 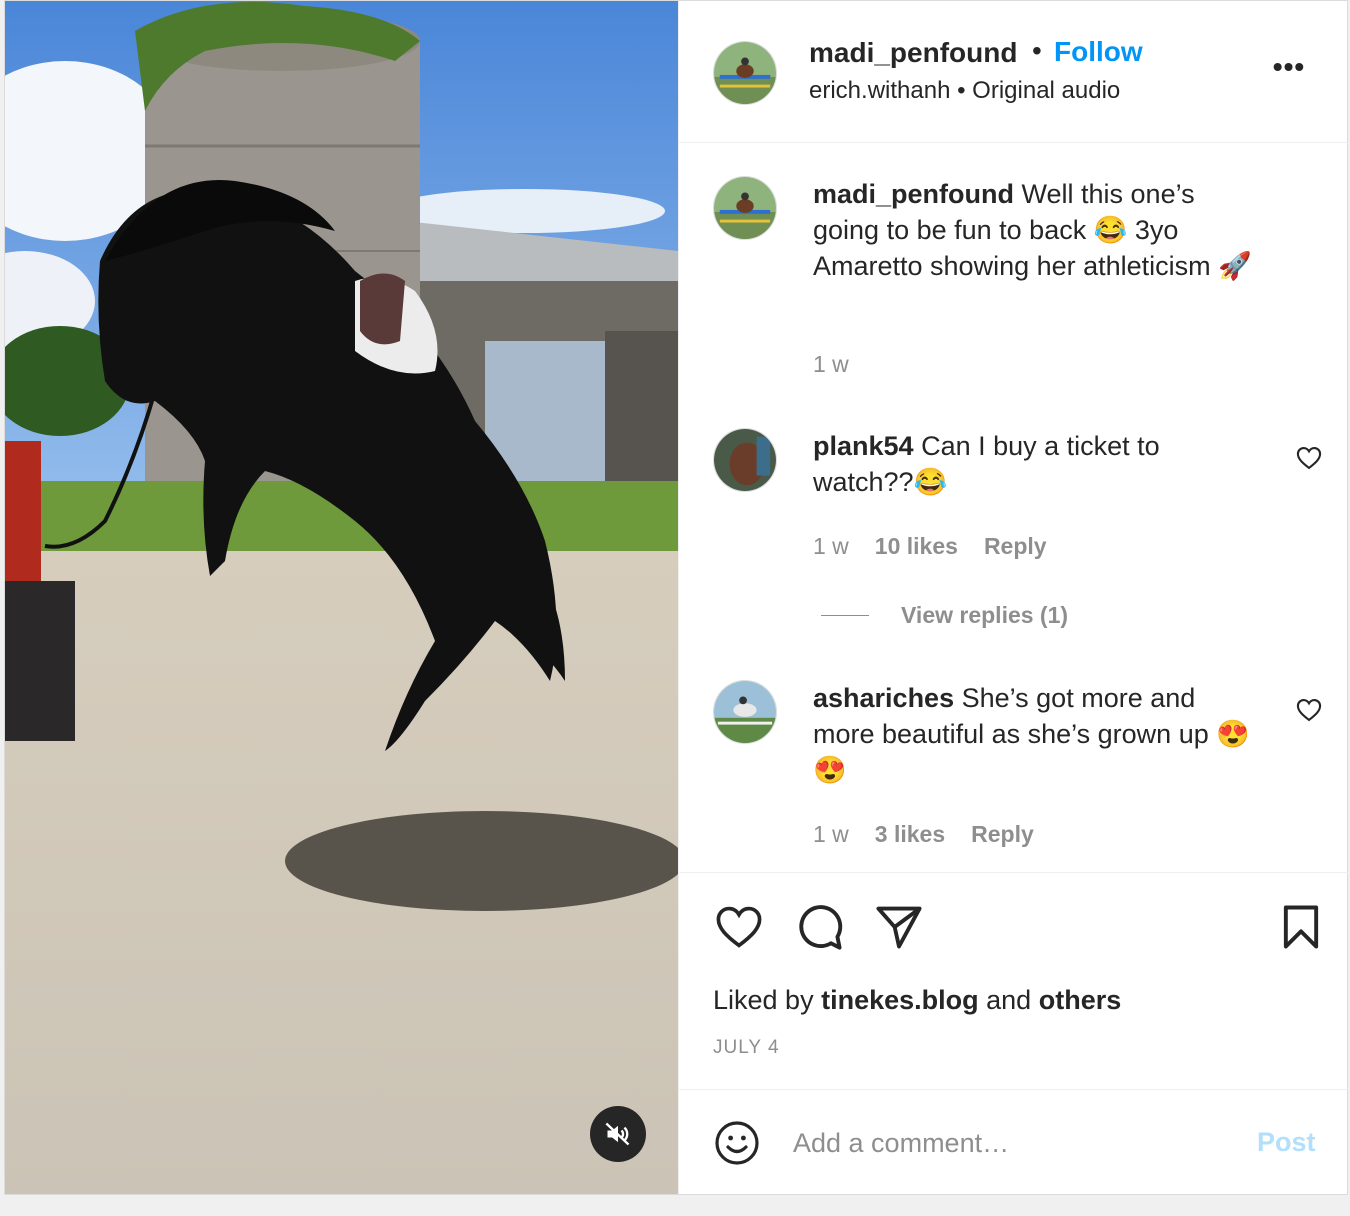 I want to click on author-username: madi_penfound, so click(x=913, y=53).